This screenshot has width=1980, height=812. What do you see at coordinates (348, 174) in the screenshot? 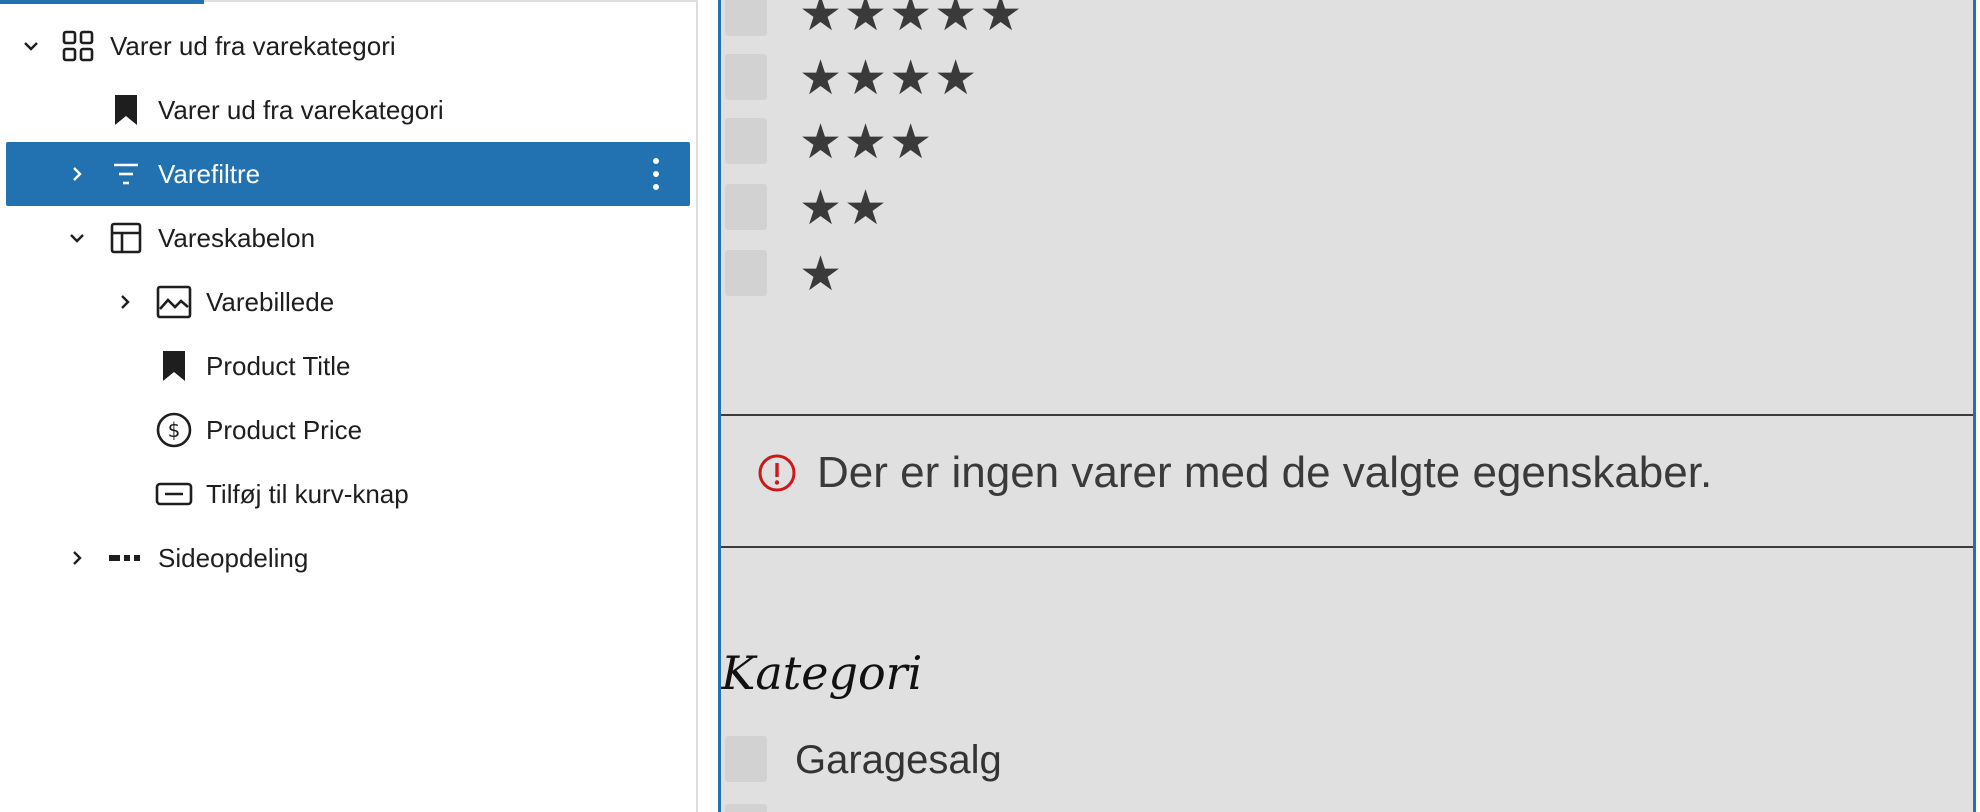
I see `list-item-varefiltre: Varefiltre` at bounding box center [348, 174].